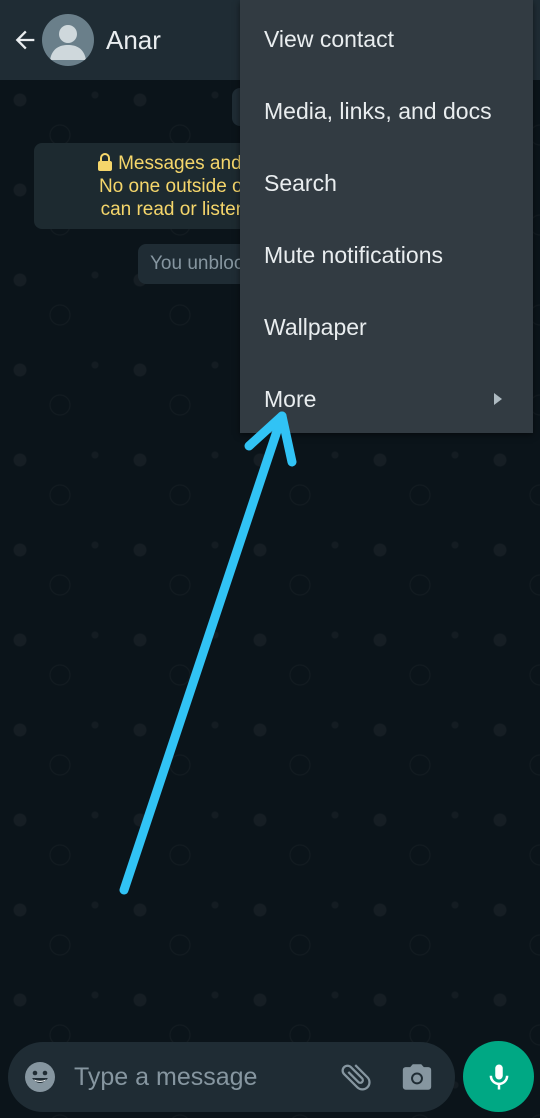 The width and height of the screenshot is (540, 1118). Describe the element at coordinates (386, 39) in the screenshot. I see `menu-item-view-contact: View contact` at that location.